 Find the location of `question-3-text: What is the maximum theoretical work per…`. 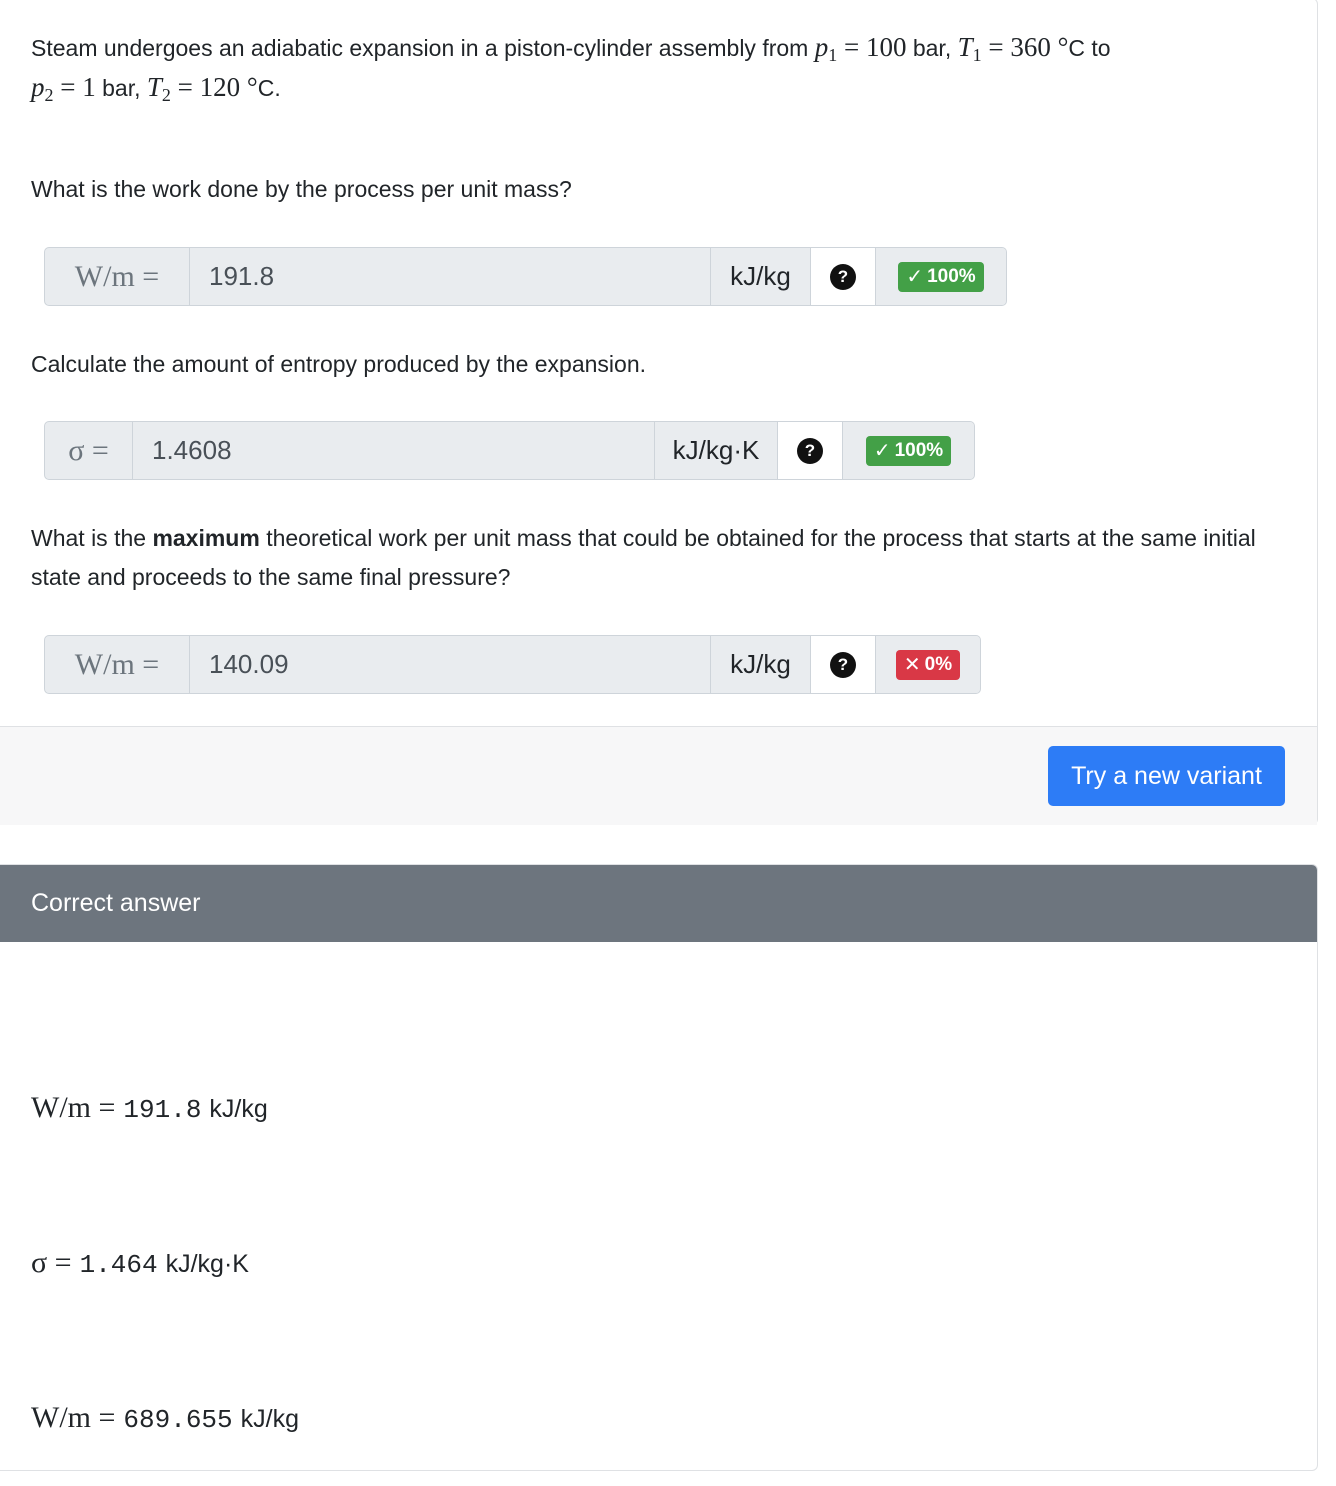

question-3-text: What is the maximum theoretical work per… is located at coordinates (643, 557).